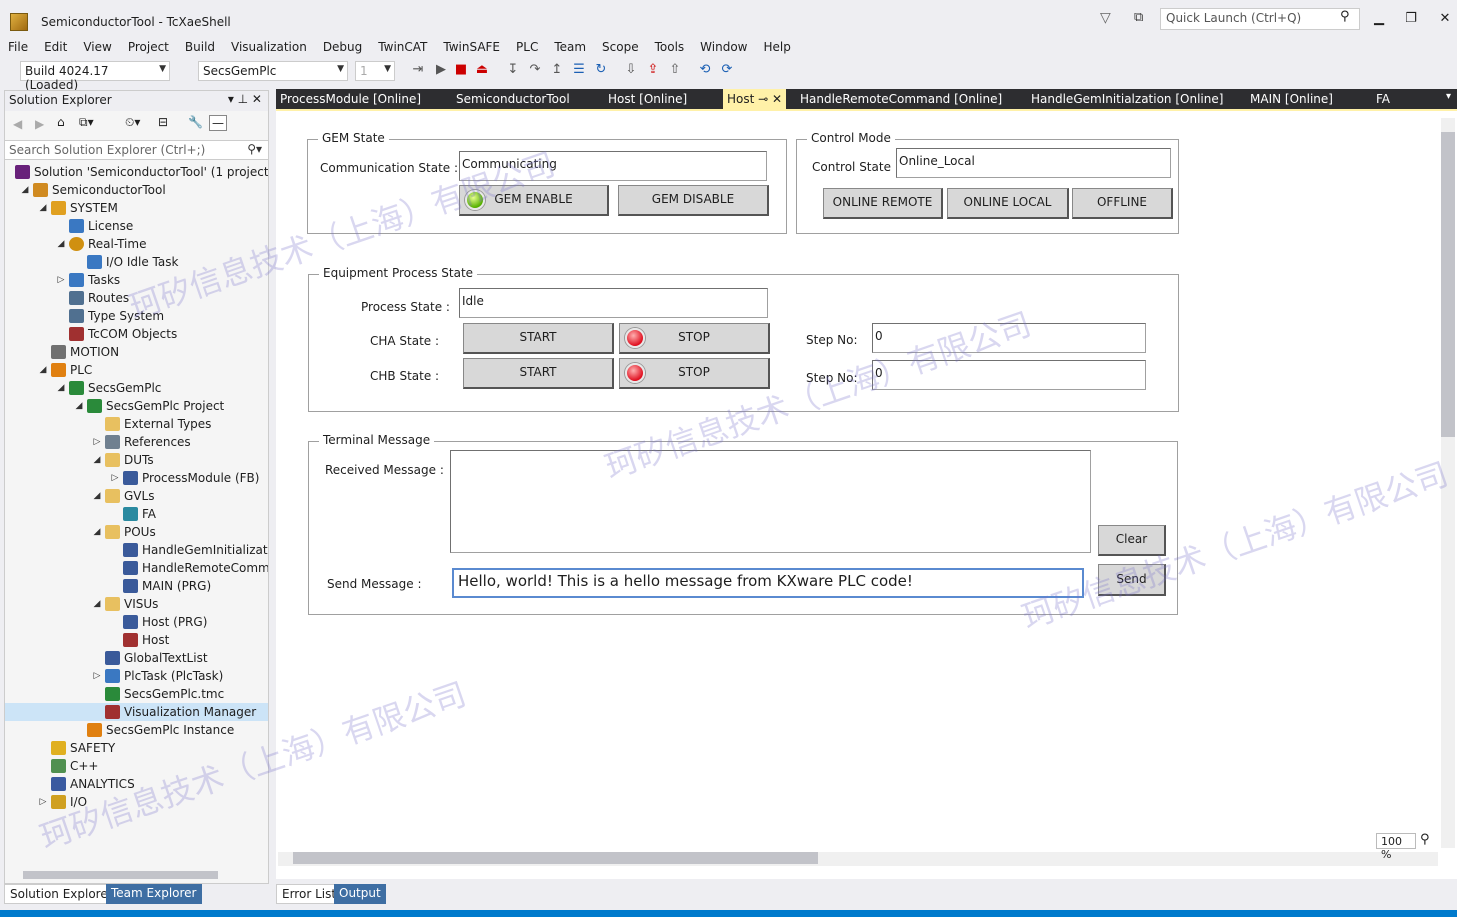  I want to click on filter-icon: ▽, so click(1108, 18).